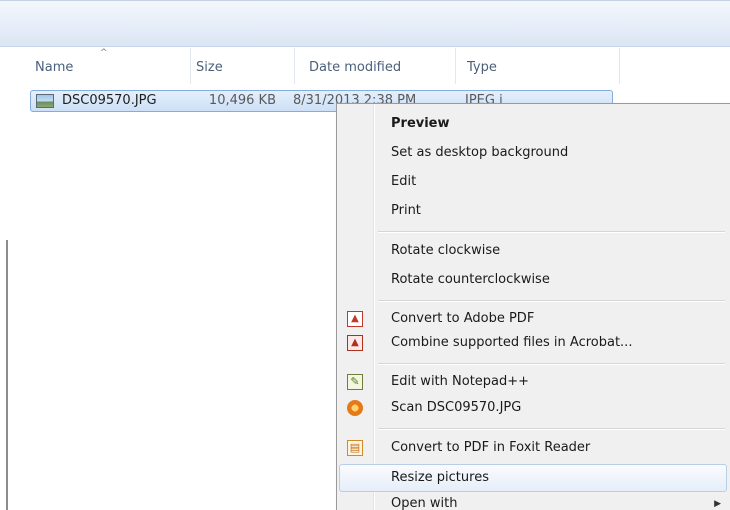 The width and height of the screenshot is (730, 510). What do you see at coordinates (424, 503) in the screenshot?
I see `menu-item-label: Open with` at bounding box center [424, 503].